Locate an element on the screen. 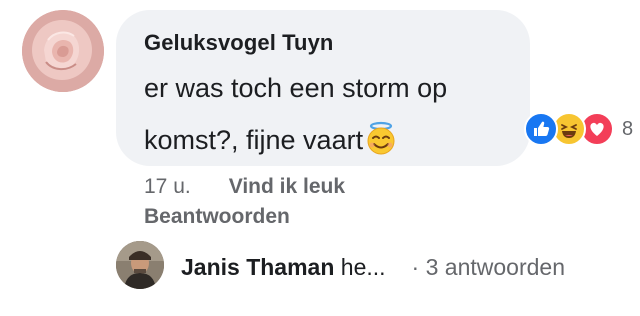 The height and width of the screenshot is (316, 640). comment-timestamp: 17 u. is located at coordinates (167, 186).